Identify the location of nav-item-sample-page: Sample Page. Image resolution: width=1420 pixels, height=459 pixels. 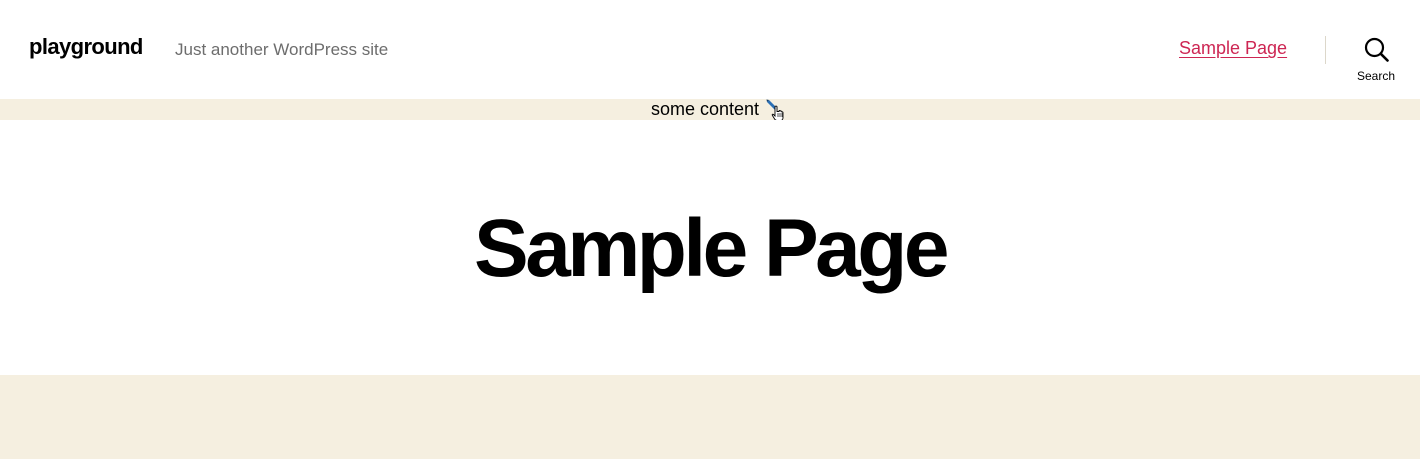
(1233, 48).